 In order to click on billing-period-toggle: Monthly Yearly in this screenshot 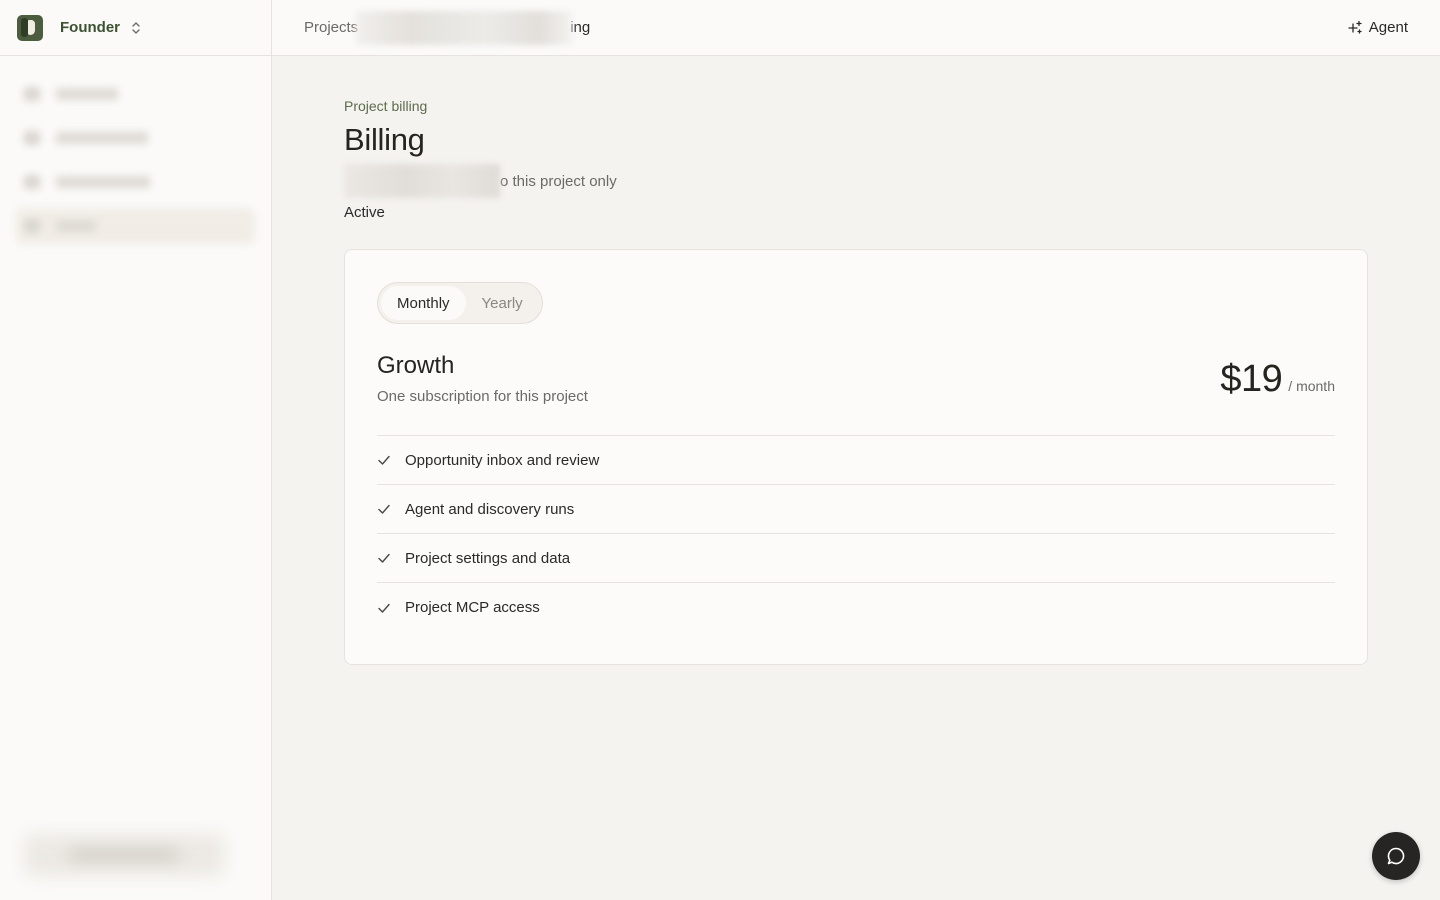, I will do `click(460, 303)`.